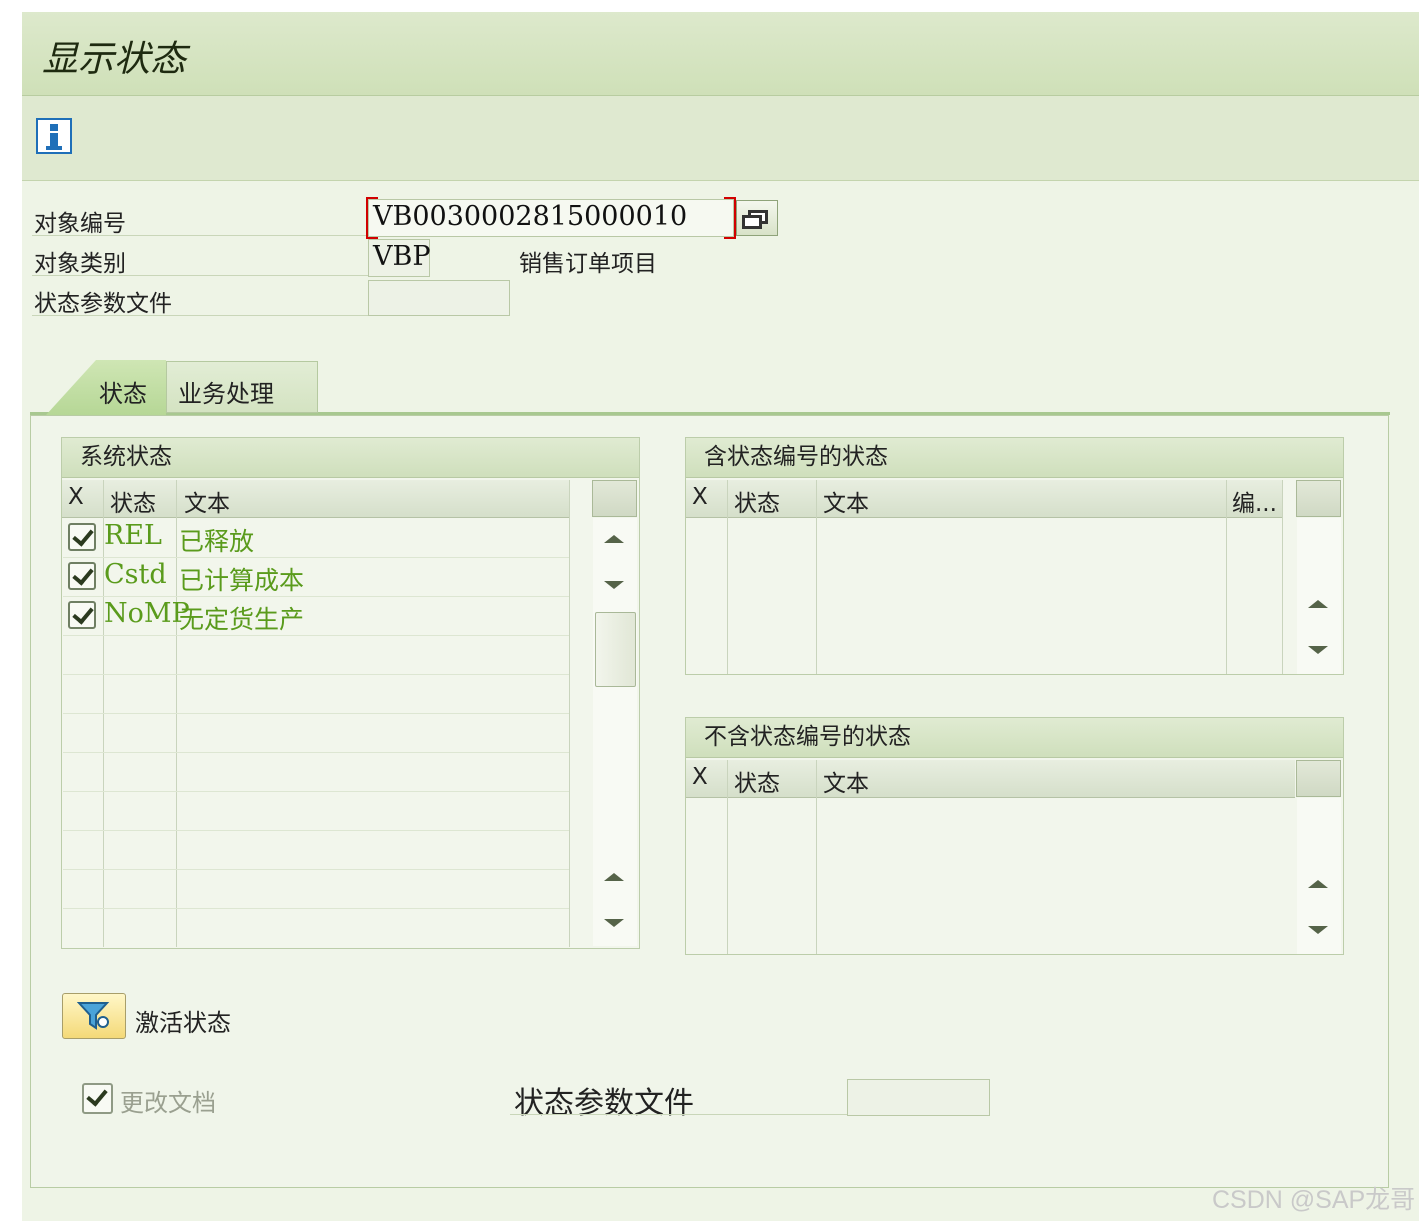 The image size is (1419, 1221). What do you see at coordinates (242, 580) in the screenshot?
I see `status-text: 已计算成本` at bounding box center [242, 580].